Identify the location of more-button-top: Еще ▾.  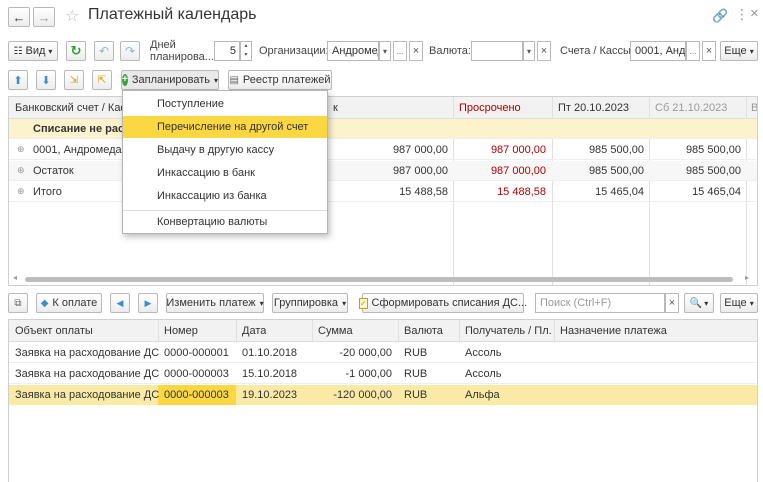
(739, 51).